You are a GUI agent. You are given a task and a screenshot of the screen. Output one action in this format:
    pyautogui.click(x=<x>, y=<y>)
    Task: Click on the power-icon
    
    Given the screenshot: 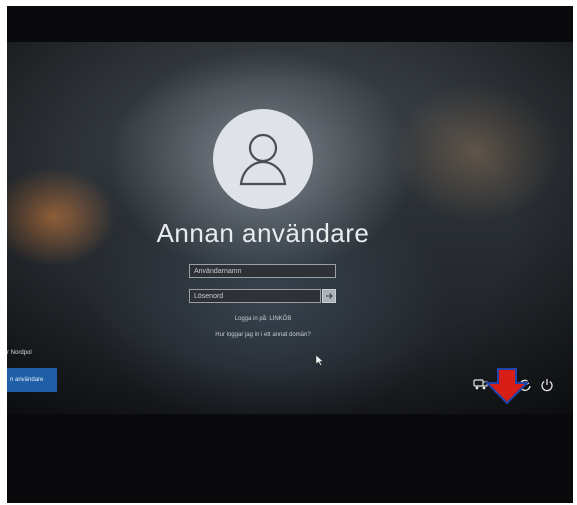 What is the action you would take?
    pyautogui.click(x=546, y=384)
    